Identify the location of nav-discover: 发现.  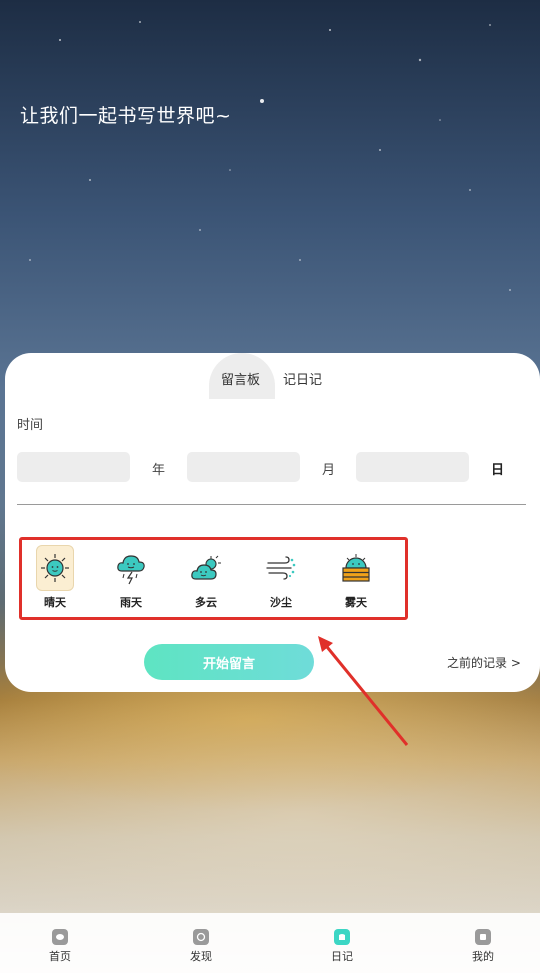
(201, 946).